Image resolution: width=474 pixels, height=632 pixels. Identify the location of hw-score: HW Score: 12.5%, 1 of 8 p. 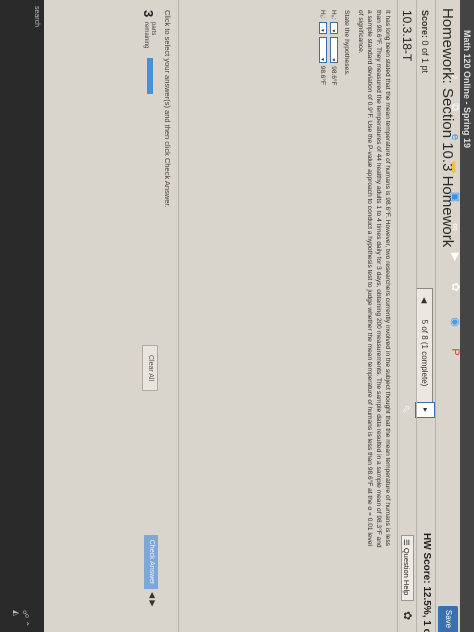
(426, 582).